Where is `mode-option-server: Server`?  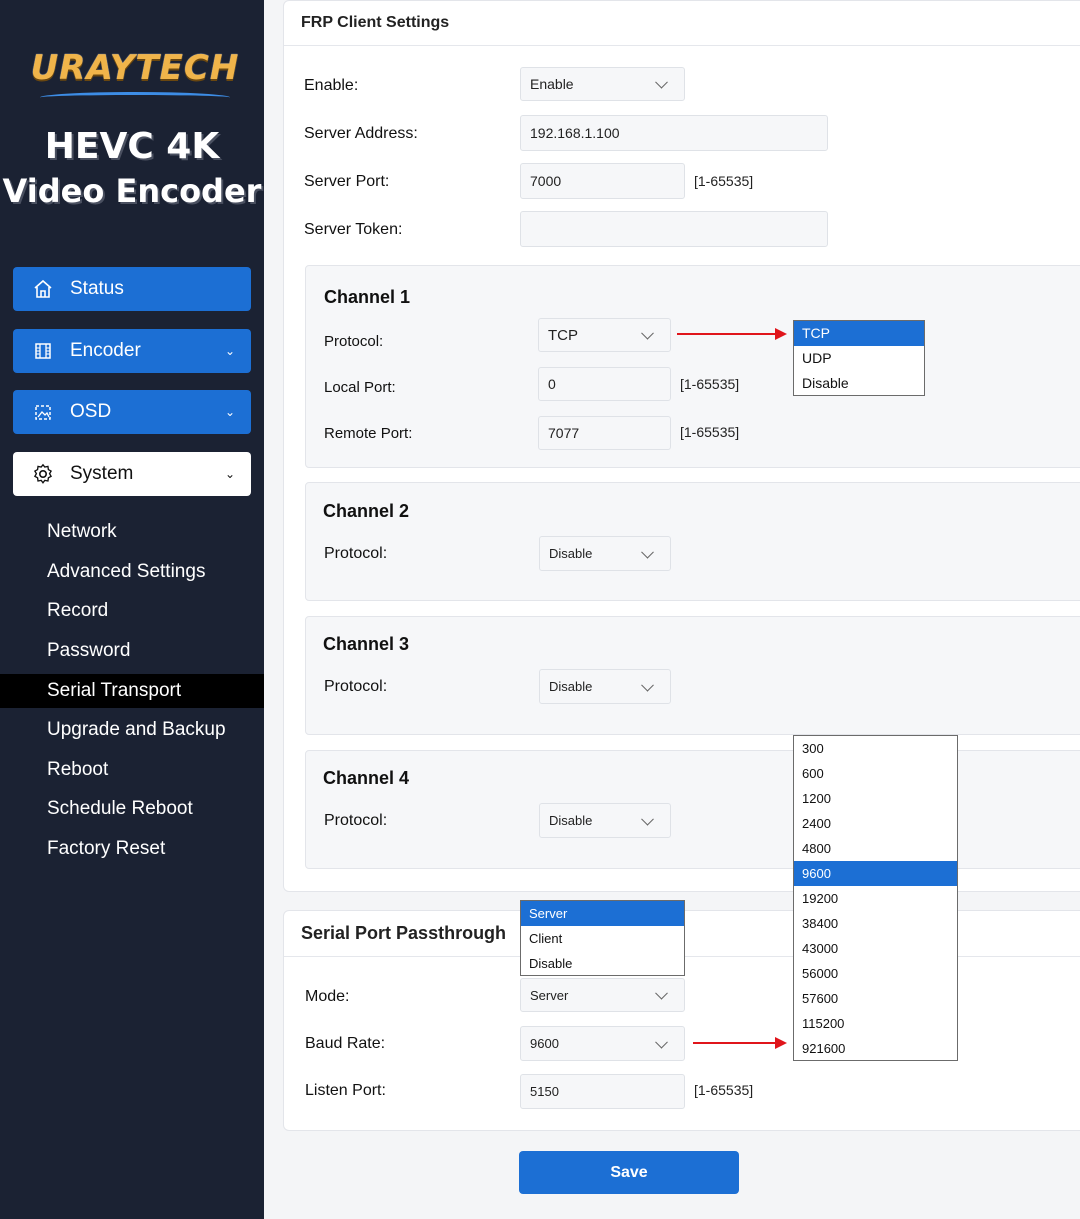
mode-option-server: Server is located at coordinates (602, 913).